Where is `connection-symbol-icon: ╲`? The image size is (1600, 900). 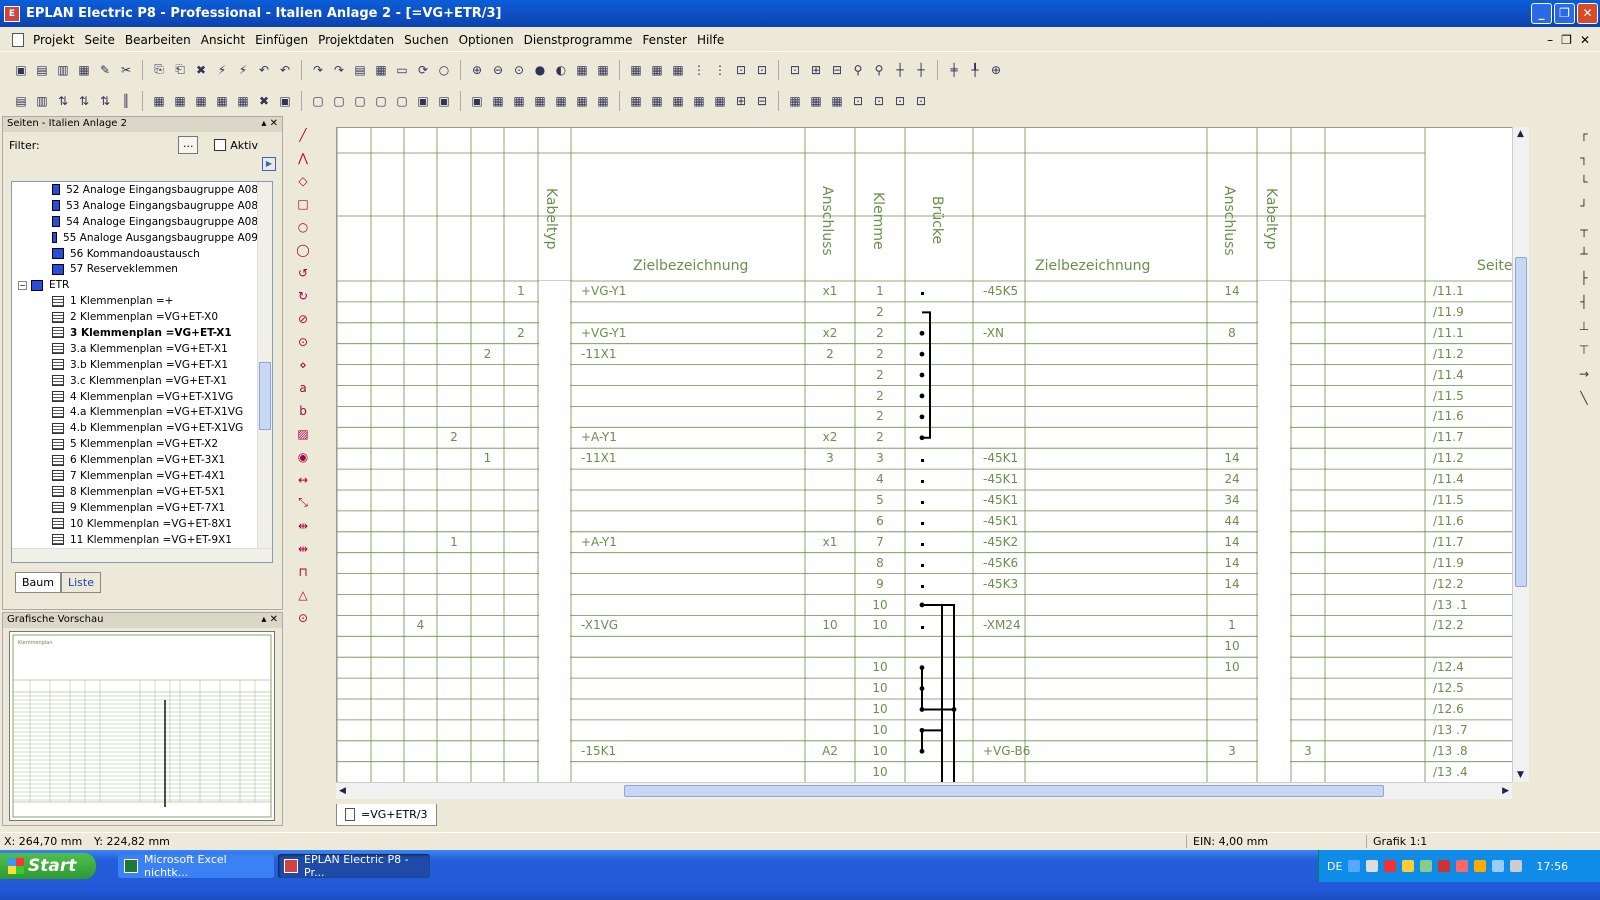 connection-symbol-icon: ╲ is located at coordinates (1584, 398).